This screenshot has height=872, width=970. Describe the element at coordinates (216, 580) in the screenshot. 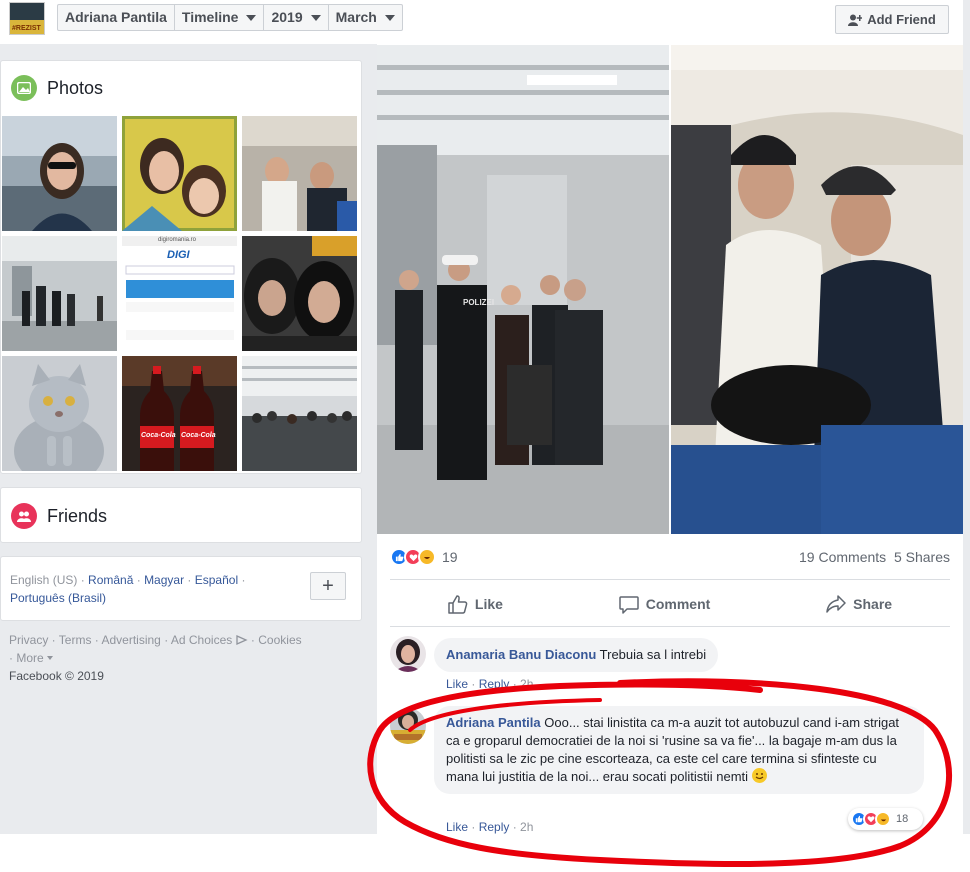

I see `language-option: Español` at that location.